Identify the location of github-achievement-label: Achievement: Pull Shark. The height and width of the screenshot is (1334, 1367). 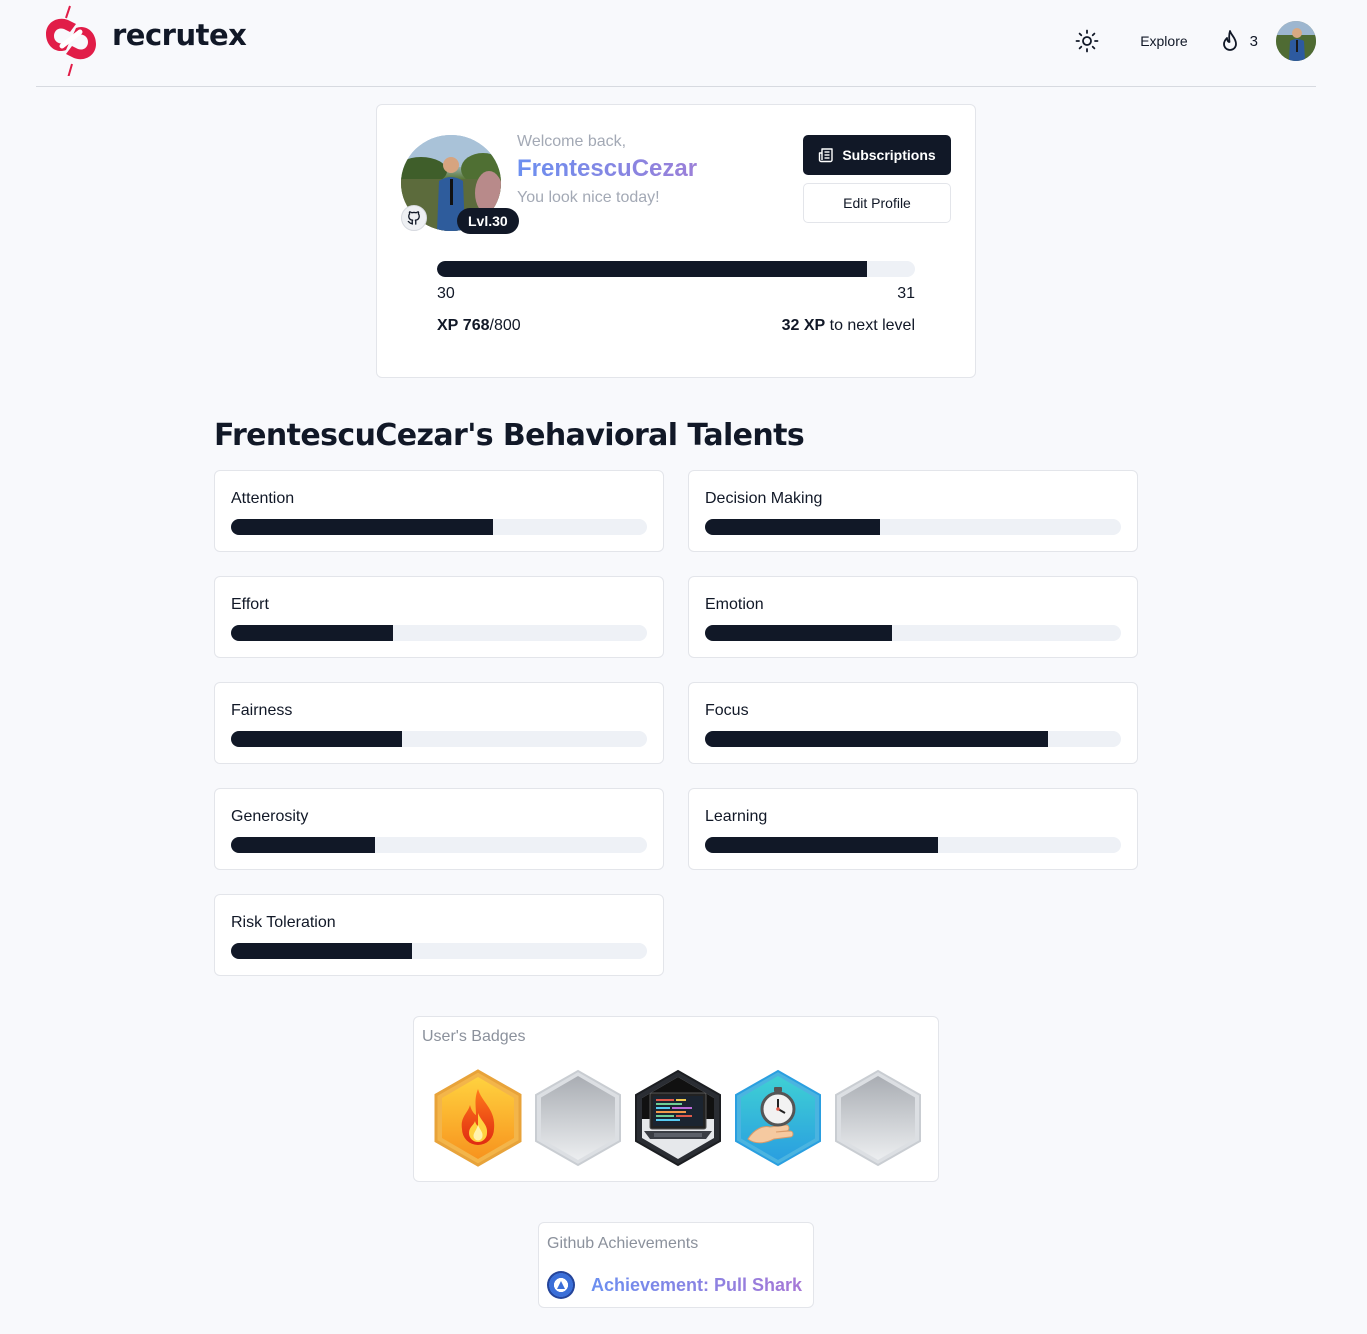
(697, 1284).